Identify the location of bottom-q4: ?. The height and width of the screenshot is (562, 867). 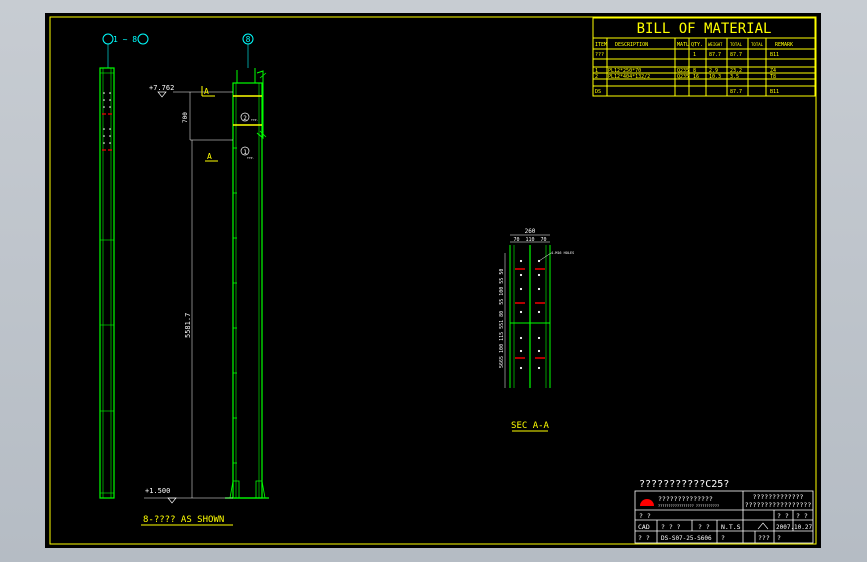
(779, 538).